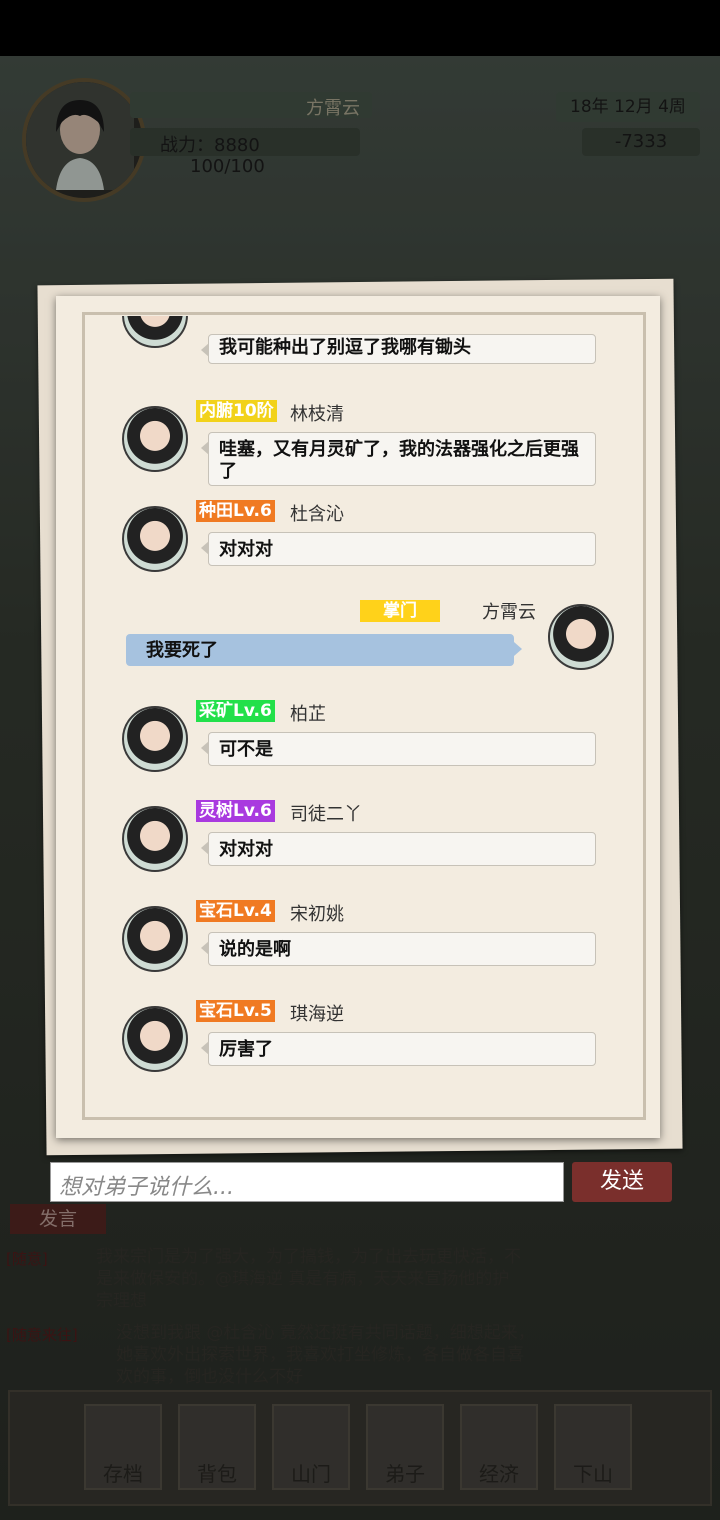 The image size is (720, 1520). I want to click on chat-bubble-self: 我要死了, so click(324, 650).